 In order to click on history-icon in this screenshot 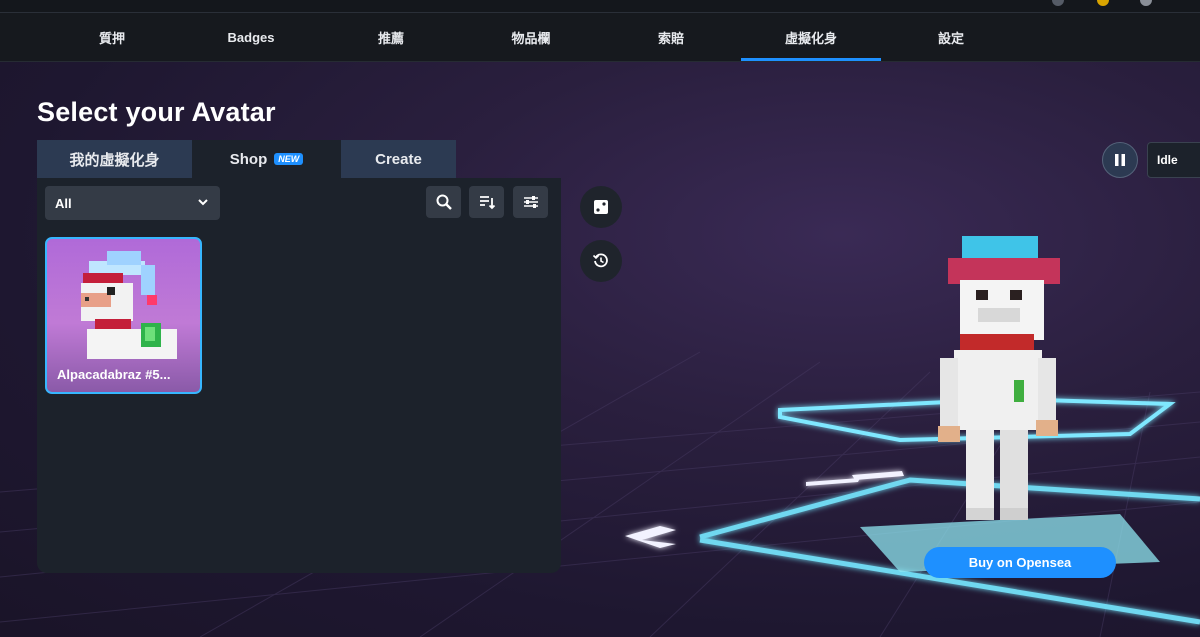, I will do `click(600, 260)`.